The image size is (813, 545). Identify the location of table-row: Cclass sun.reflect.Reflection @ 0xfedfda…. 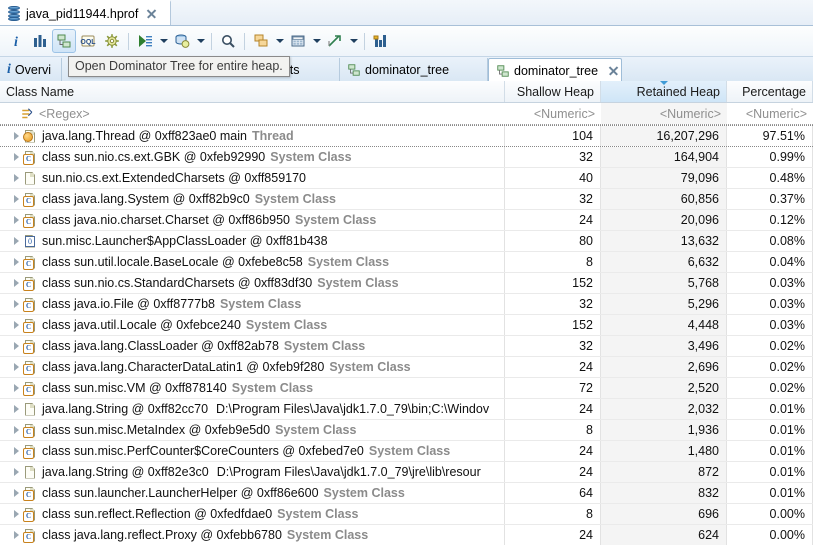
(406, 514).